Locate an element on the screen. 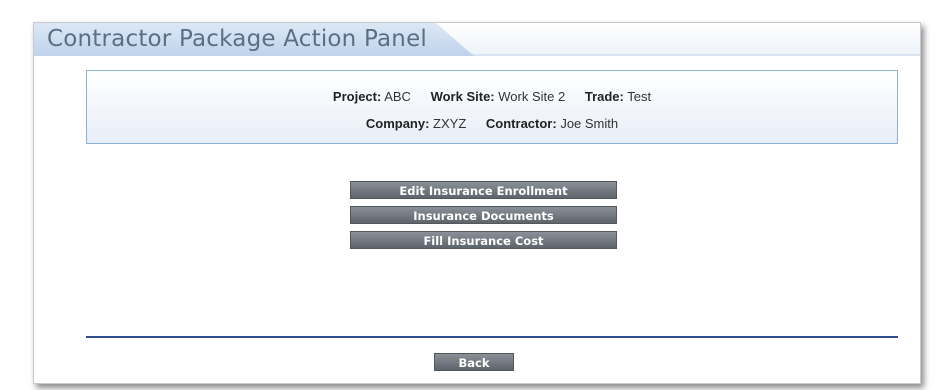 Image resolution: width=946 pixels, height=390 pixels. trade-label: Trade: is located at coordinates (604, 96).